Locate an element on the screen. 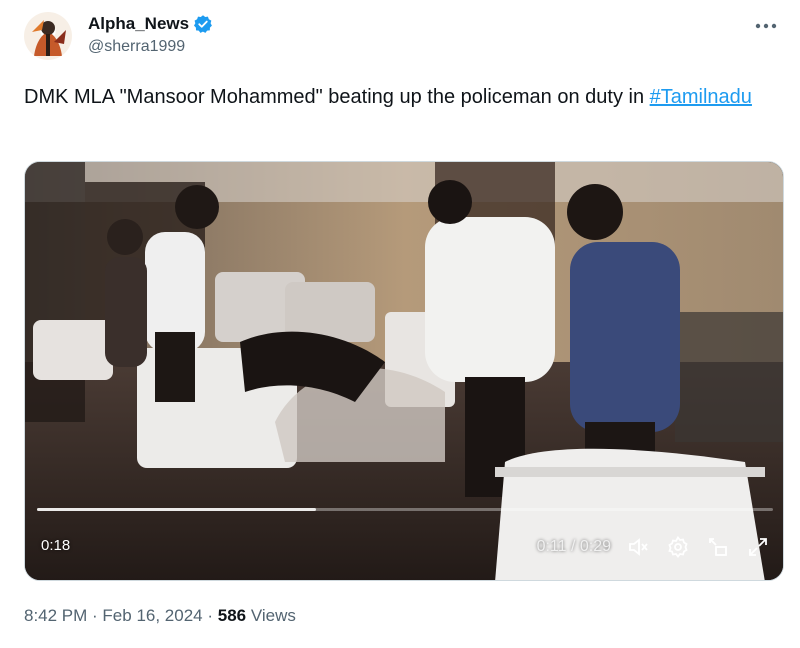 Image resolution: width=800 pixels, height=648 pixels. video-time-badge: 0:18 is located at coordinates (56, 545).